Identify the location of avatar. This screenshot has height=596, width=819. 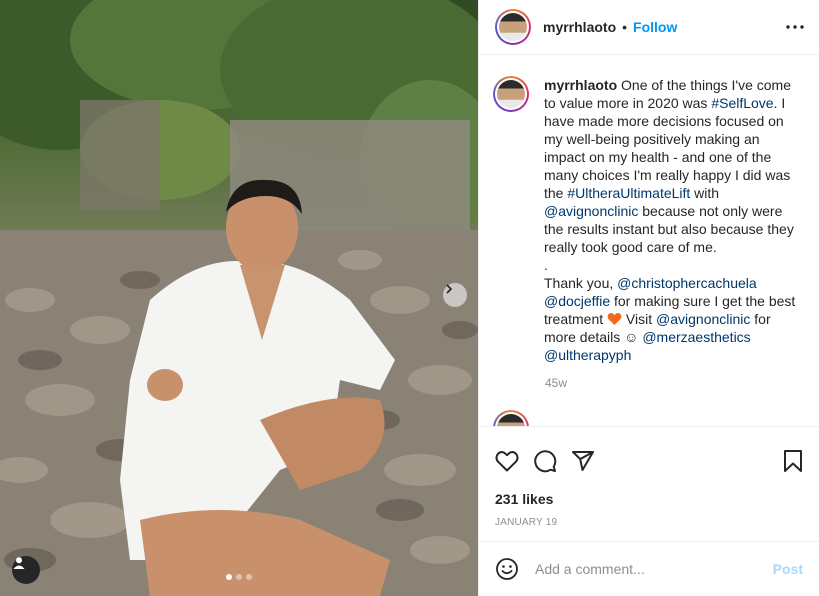
(513, 27).